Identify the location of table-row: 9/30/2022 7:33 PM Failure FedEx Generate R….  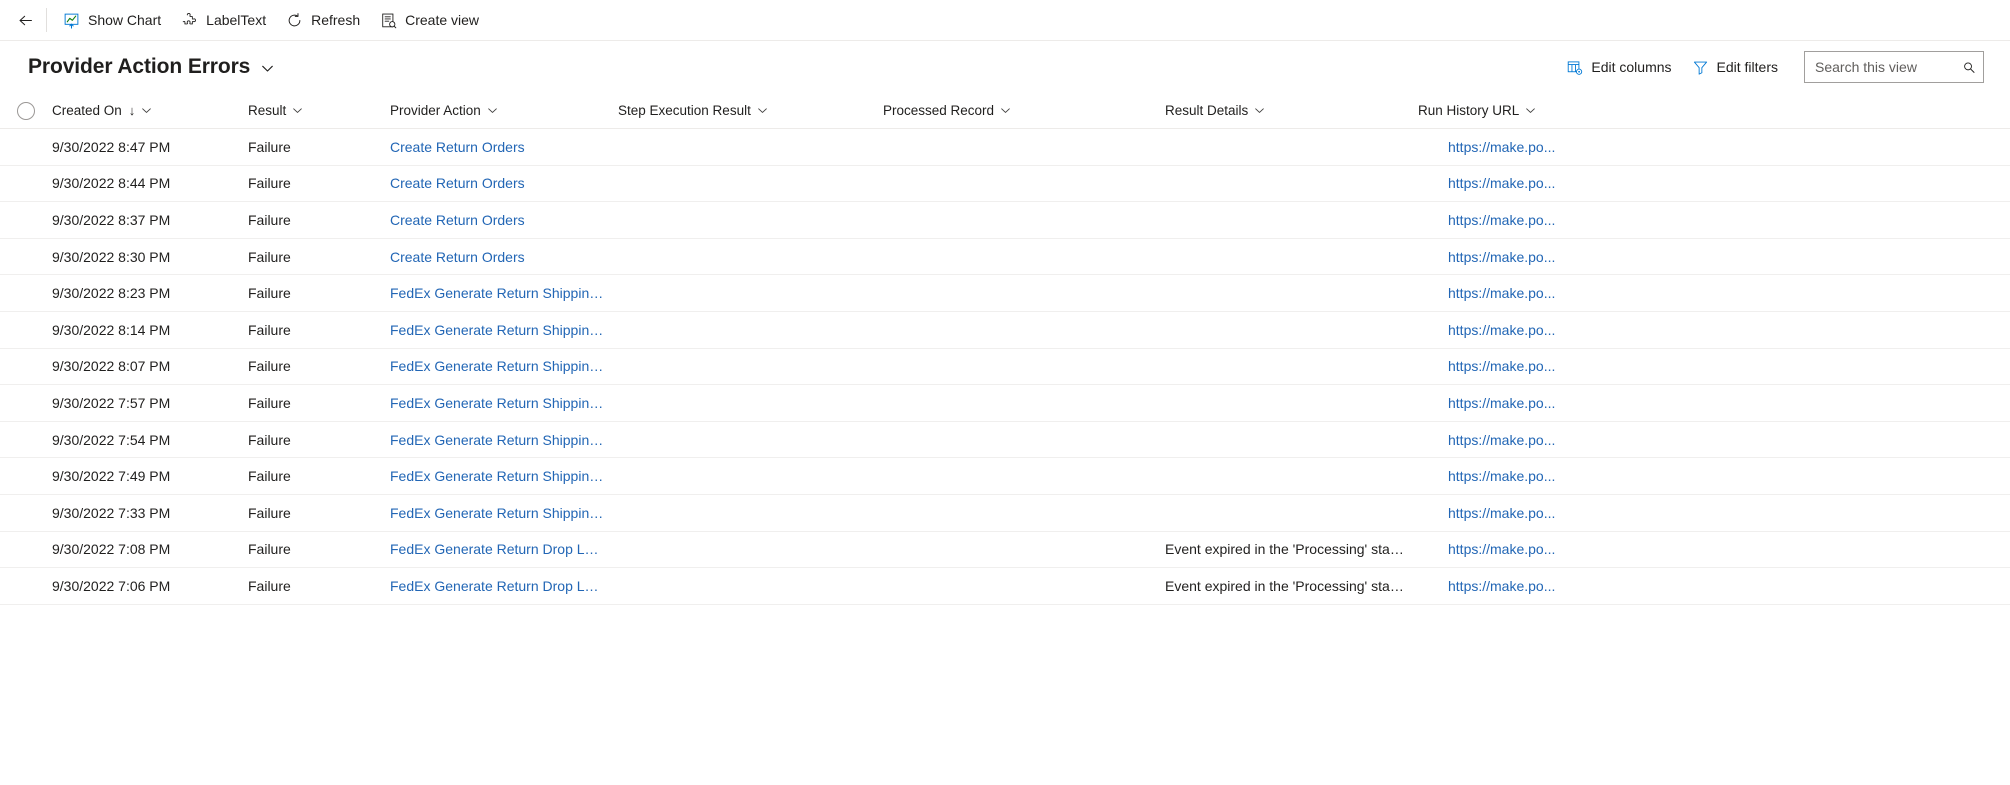
(1005, 513).